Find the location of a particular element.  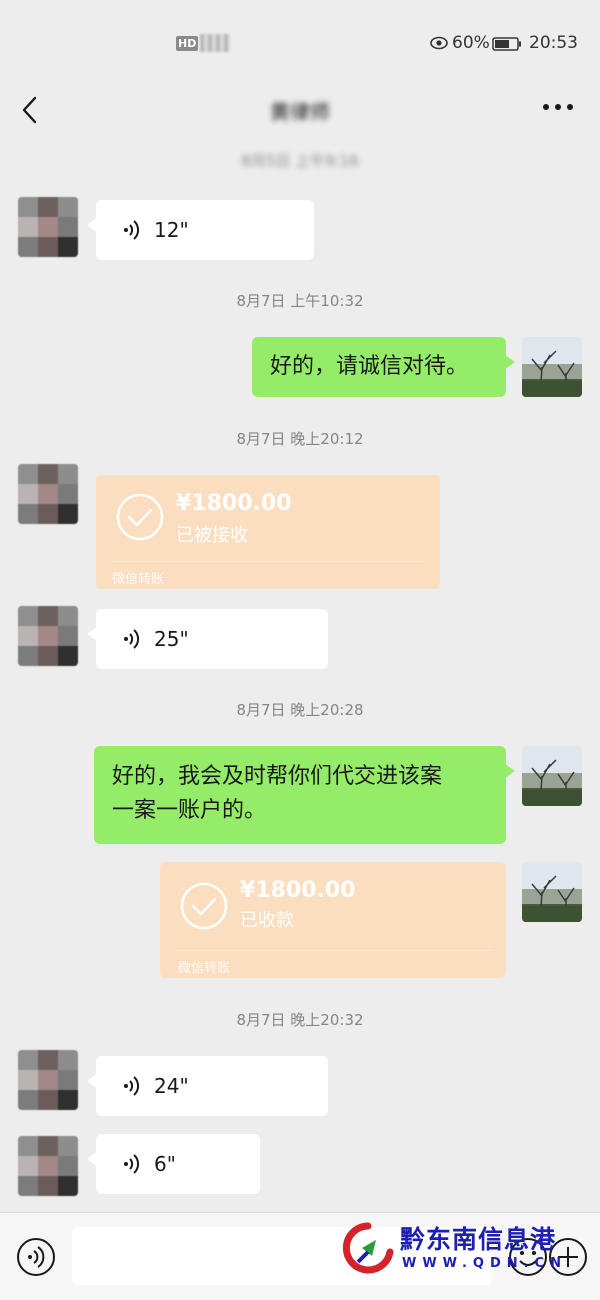

signal-icon is located at coordinates (215, 43).